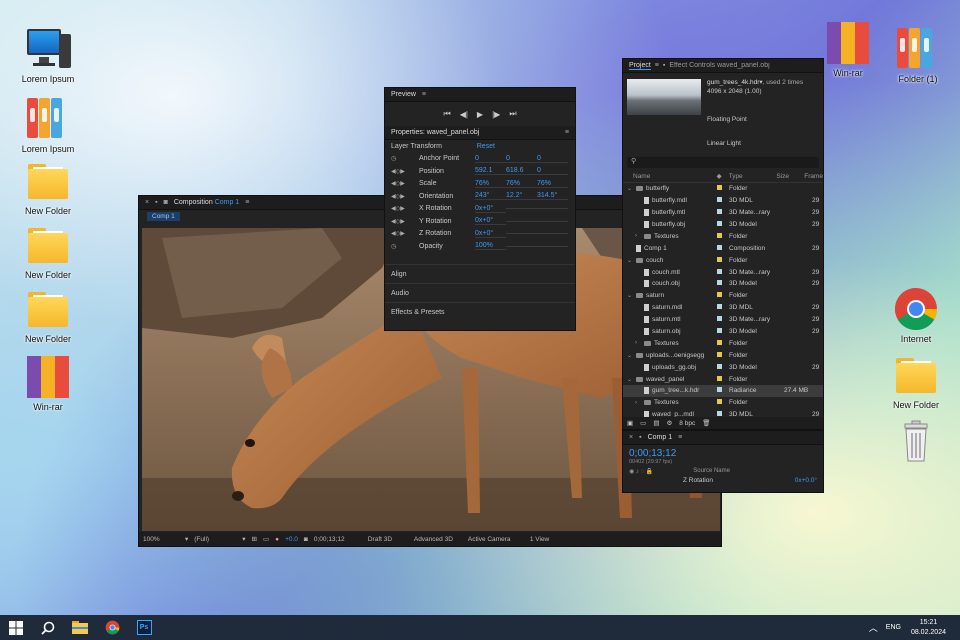 This screenshot has width=960, height=640. What do you see at coordinates (156, 202) in the screenshot?
I see `lock-icon: ▪` at bounding box center [156, 202].